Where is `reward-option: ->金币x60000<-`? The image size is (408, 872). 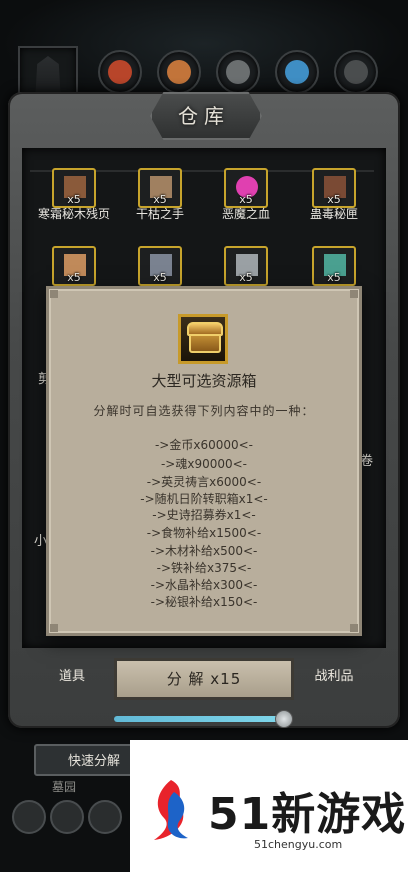
reward-option: ->金币x60000<- is located at coordinates (204, 445).